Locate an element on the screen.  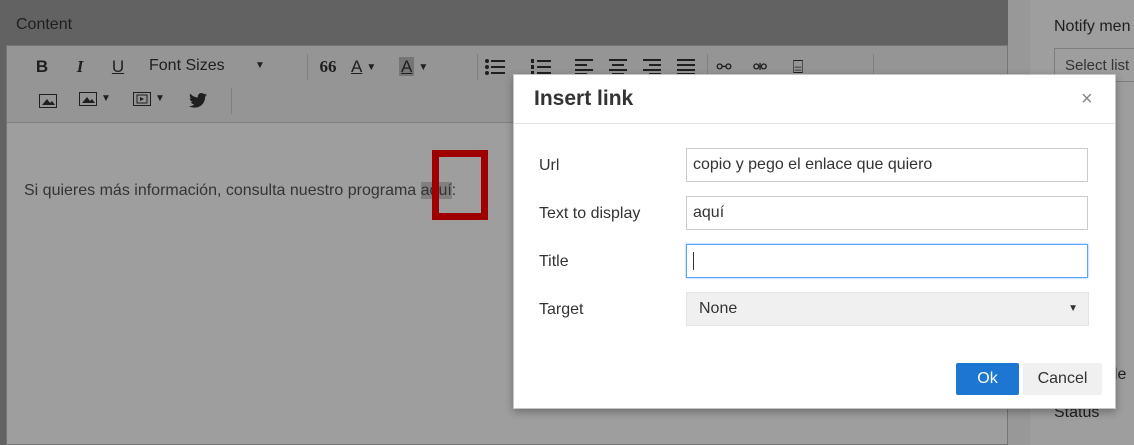
chevron-down-icon: ▼ is located at coordinates (1073, 308).